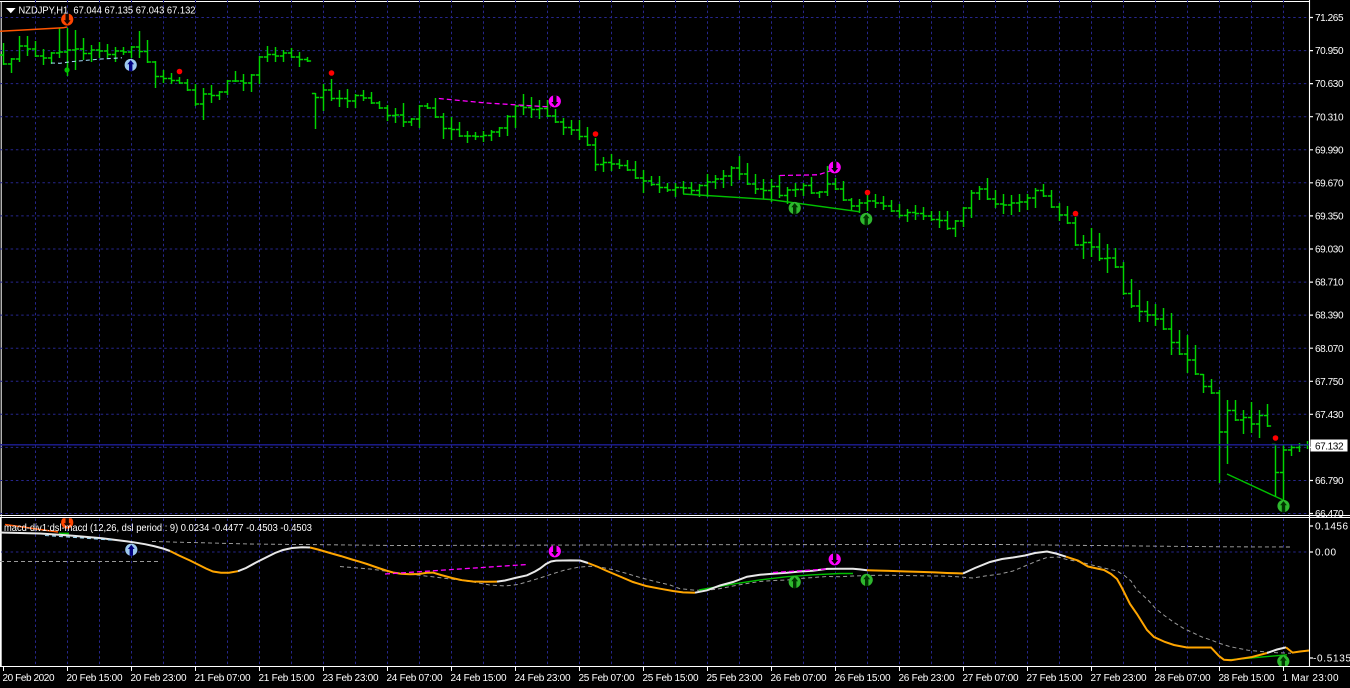 Image resolution: width=1350 pixels, height=688 pixels. What do you see at coordinates (351, 678) in the screenshot?
I see `svg-text: 23 Feb 23:00` at bounding box center [351, 678].